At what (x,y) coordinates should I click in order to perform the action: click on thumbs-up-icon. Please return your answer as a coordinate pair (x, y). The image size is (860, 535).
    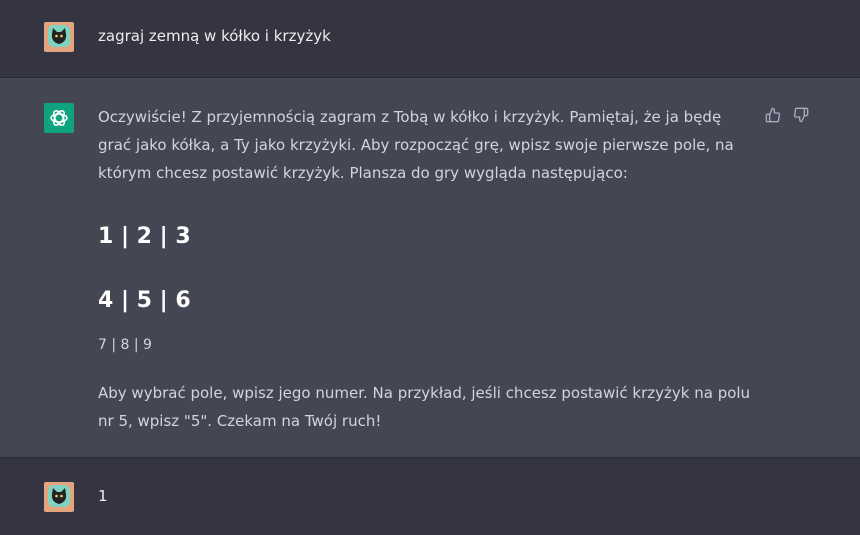
    Looking at the image, I should click on (773, 115).